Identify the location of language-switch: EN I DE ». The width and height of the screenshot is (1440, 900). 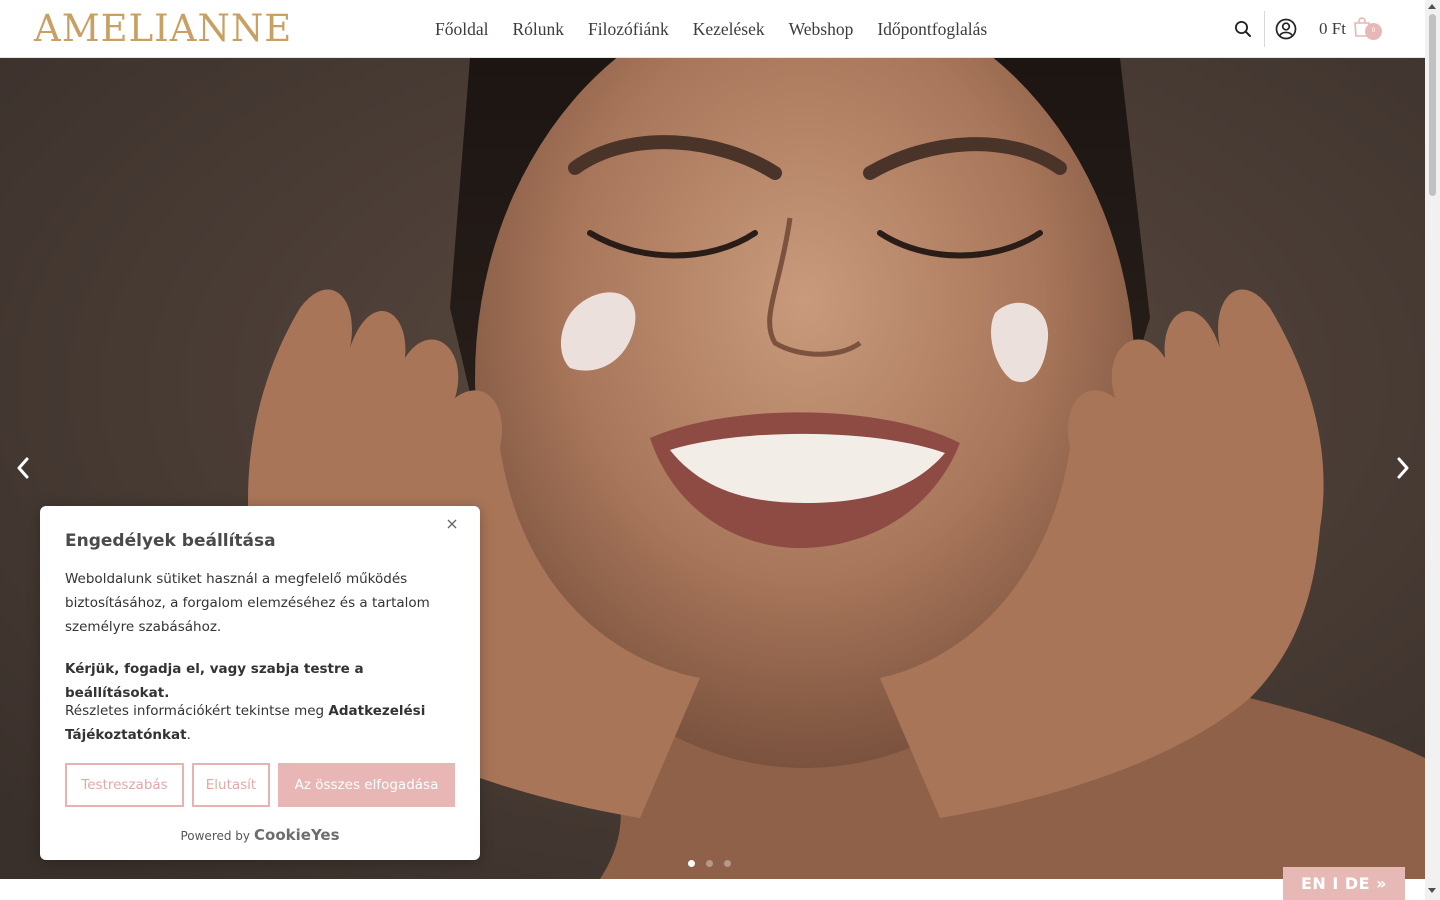
(1344, 883).